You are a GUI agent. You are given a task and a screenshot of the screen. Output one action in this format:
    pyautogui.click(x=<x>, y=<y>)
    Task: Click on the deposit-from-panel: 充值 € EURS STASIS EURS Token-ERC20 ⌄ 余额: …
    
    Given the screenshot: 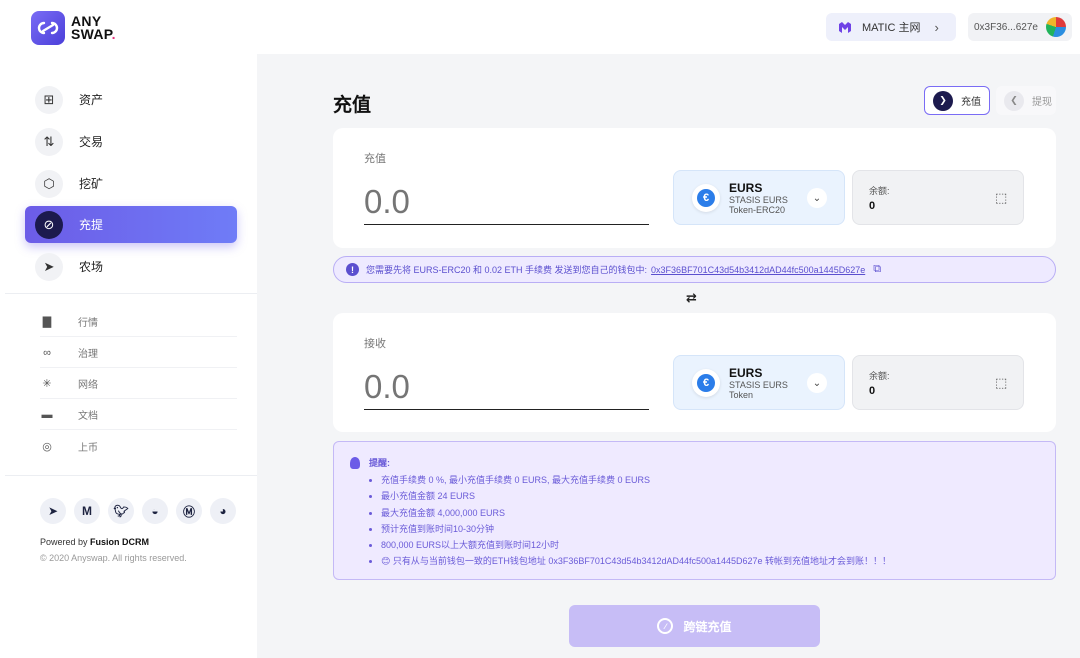 What is the action you would take?
    pyautogui.click(x=694, y=188)
    